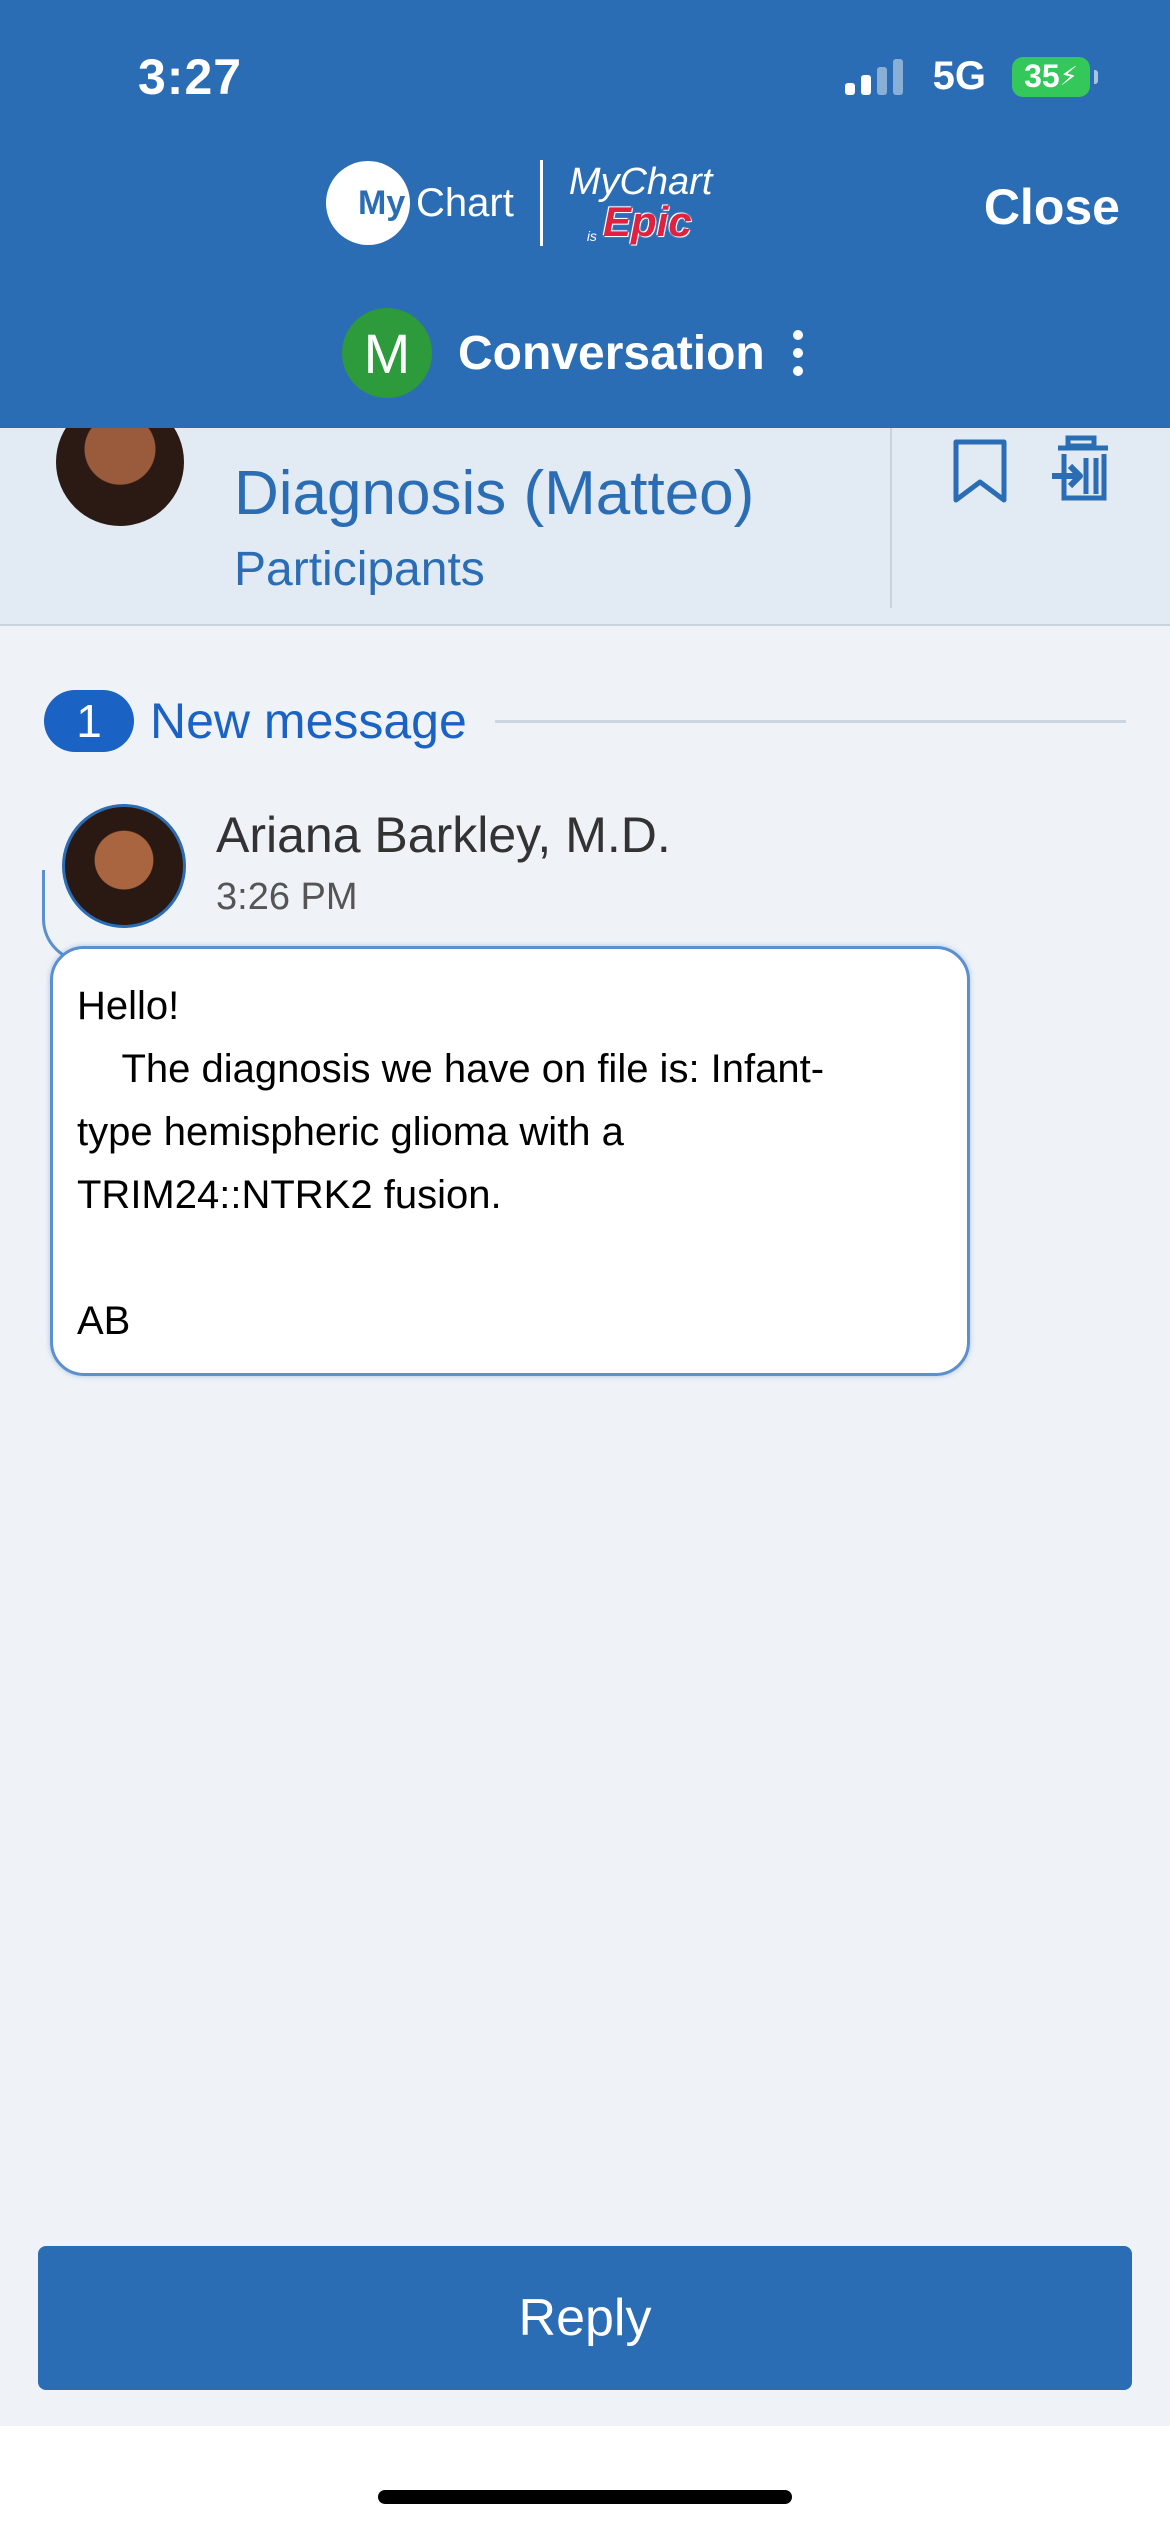 The height and width of the screenshot is (2532, 1170). What do you see at coordinates (368, 203) in the screenshot?
I see `mychart-logo-circle: My` at bounding box center [368, 203].